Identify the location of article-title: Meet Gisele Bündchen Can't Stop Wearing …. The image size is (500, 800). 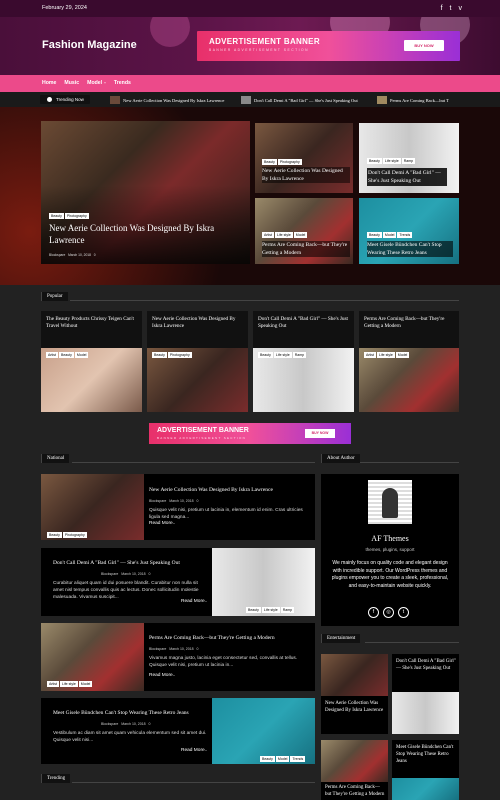
(133, 713).